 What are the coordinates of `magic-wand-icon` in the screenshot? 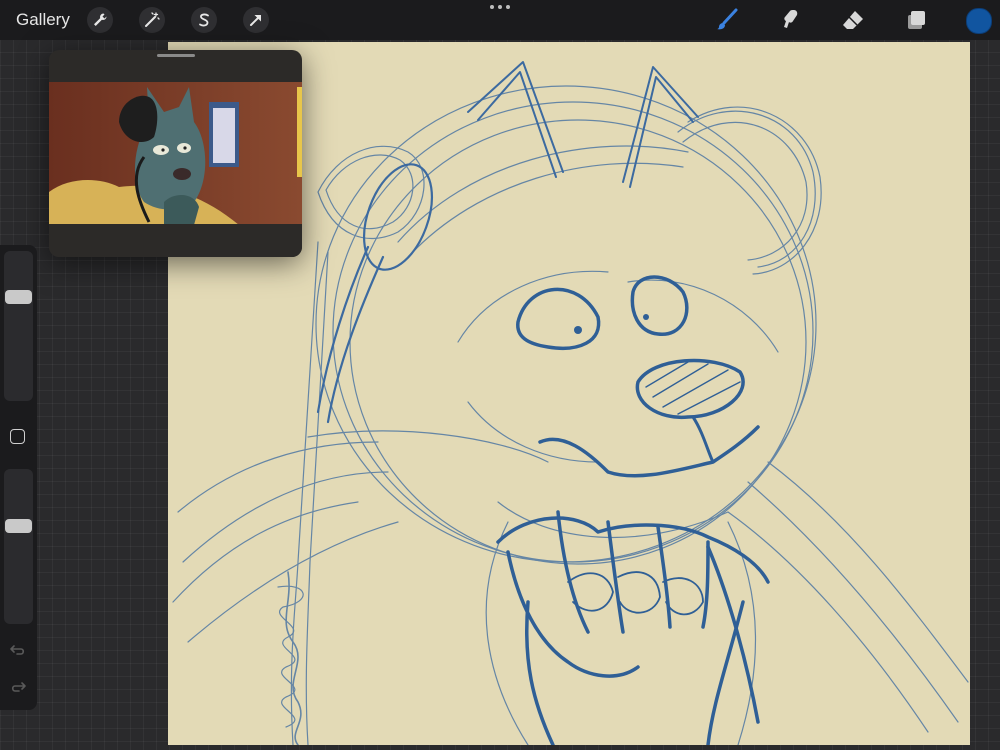 It's located at (152, 19).